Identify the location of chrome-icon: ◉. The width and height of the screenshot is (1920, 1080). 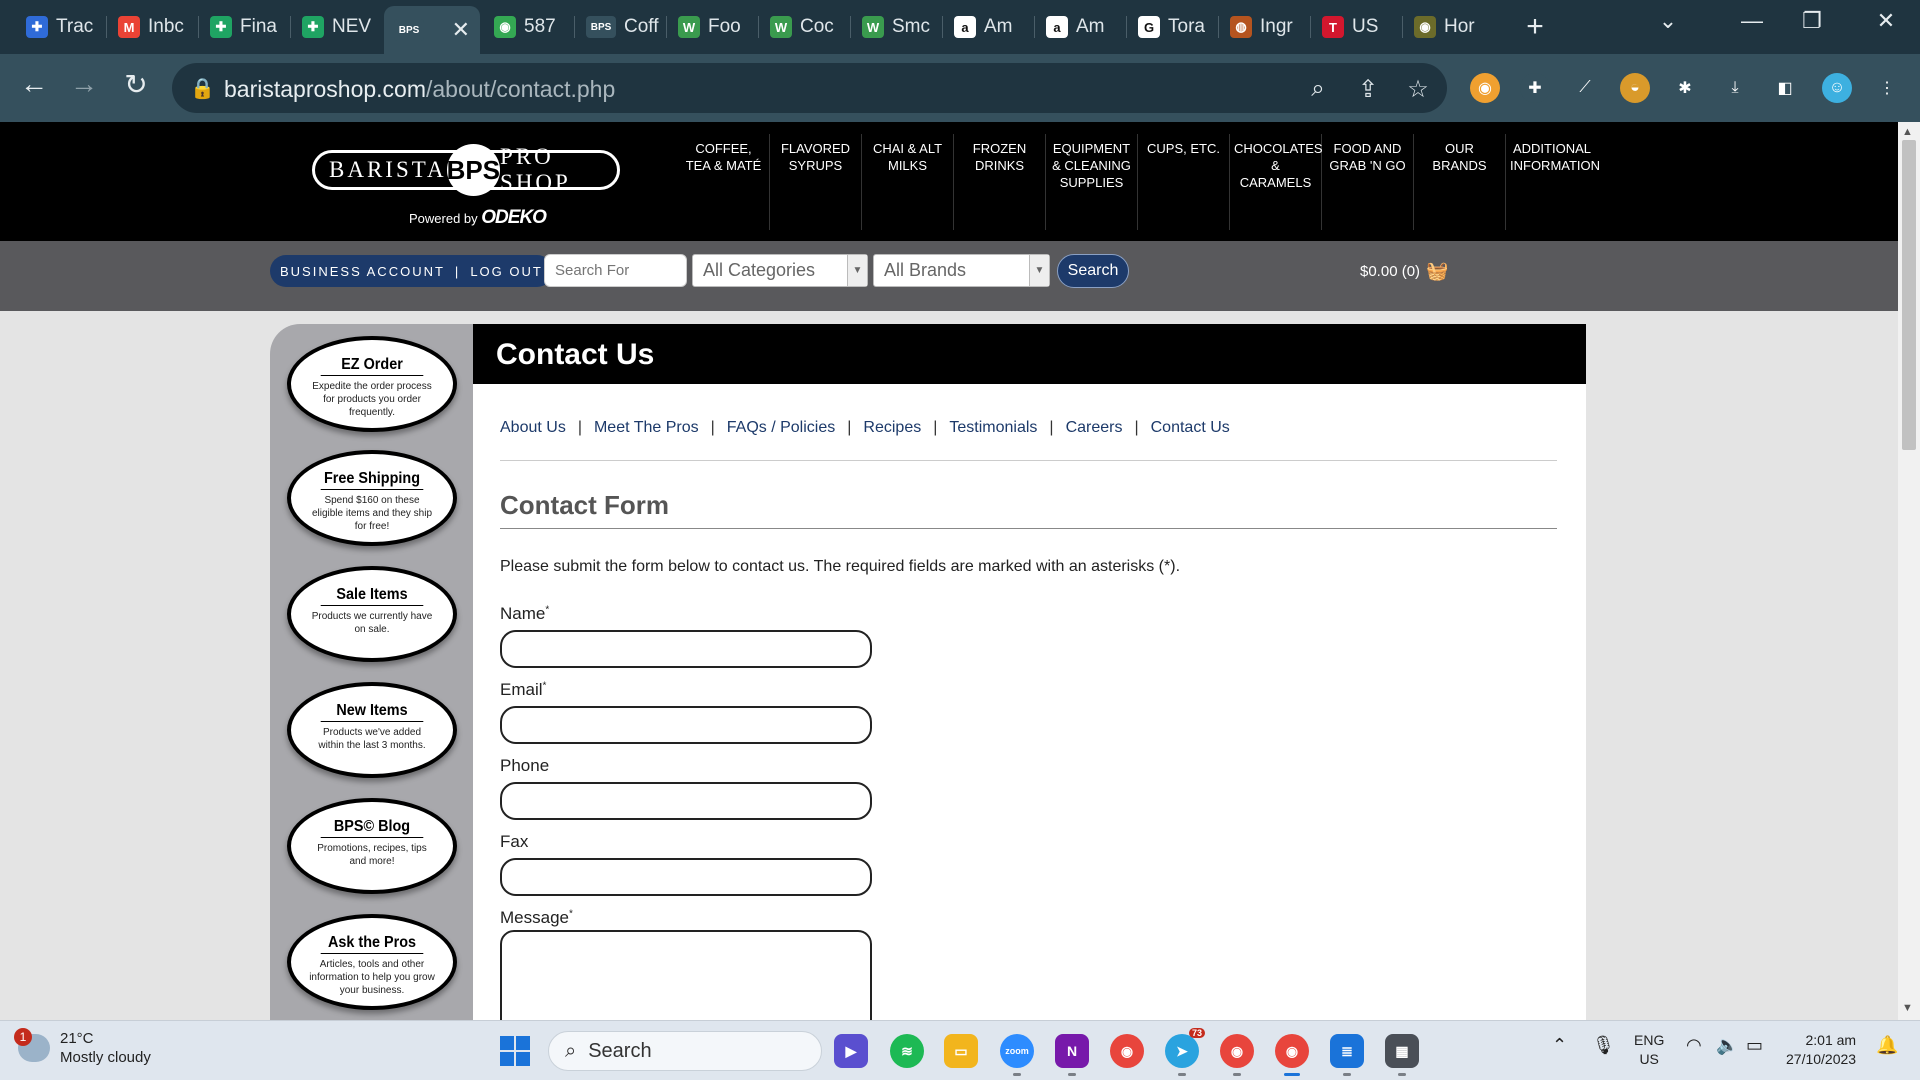
(1127, 1051).